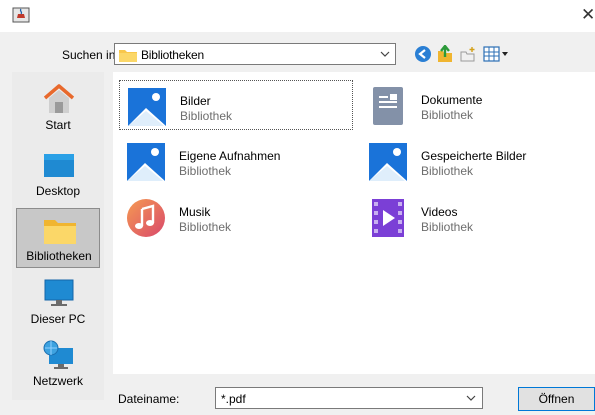 Image resolution: width=595 pixels, height=415 pixels. What do you see at coordinates (146, 218) in the screenshot?
I see `music-library-icon` at bounding box center [146, 218].